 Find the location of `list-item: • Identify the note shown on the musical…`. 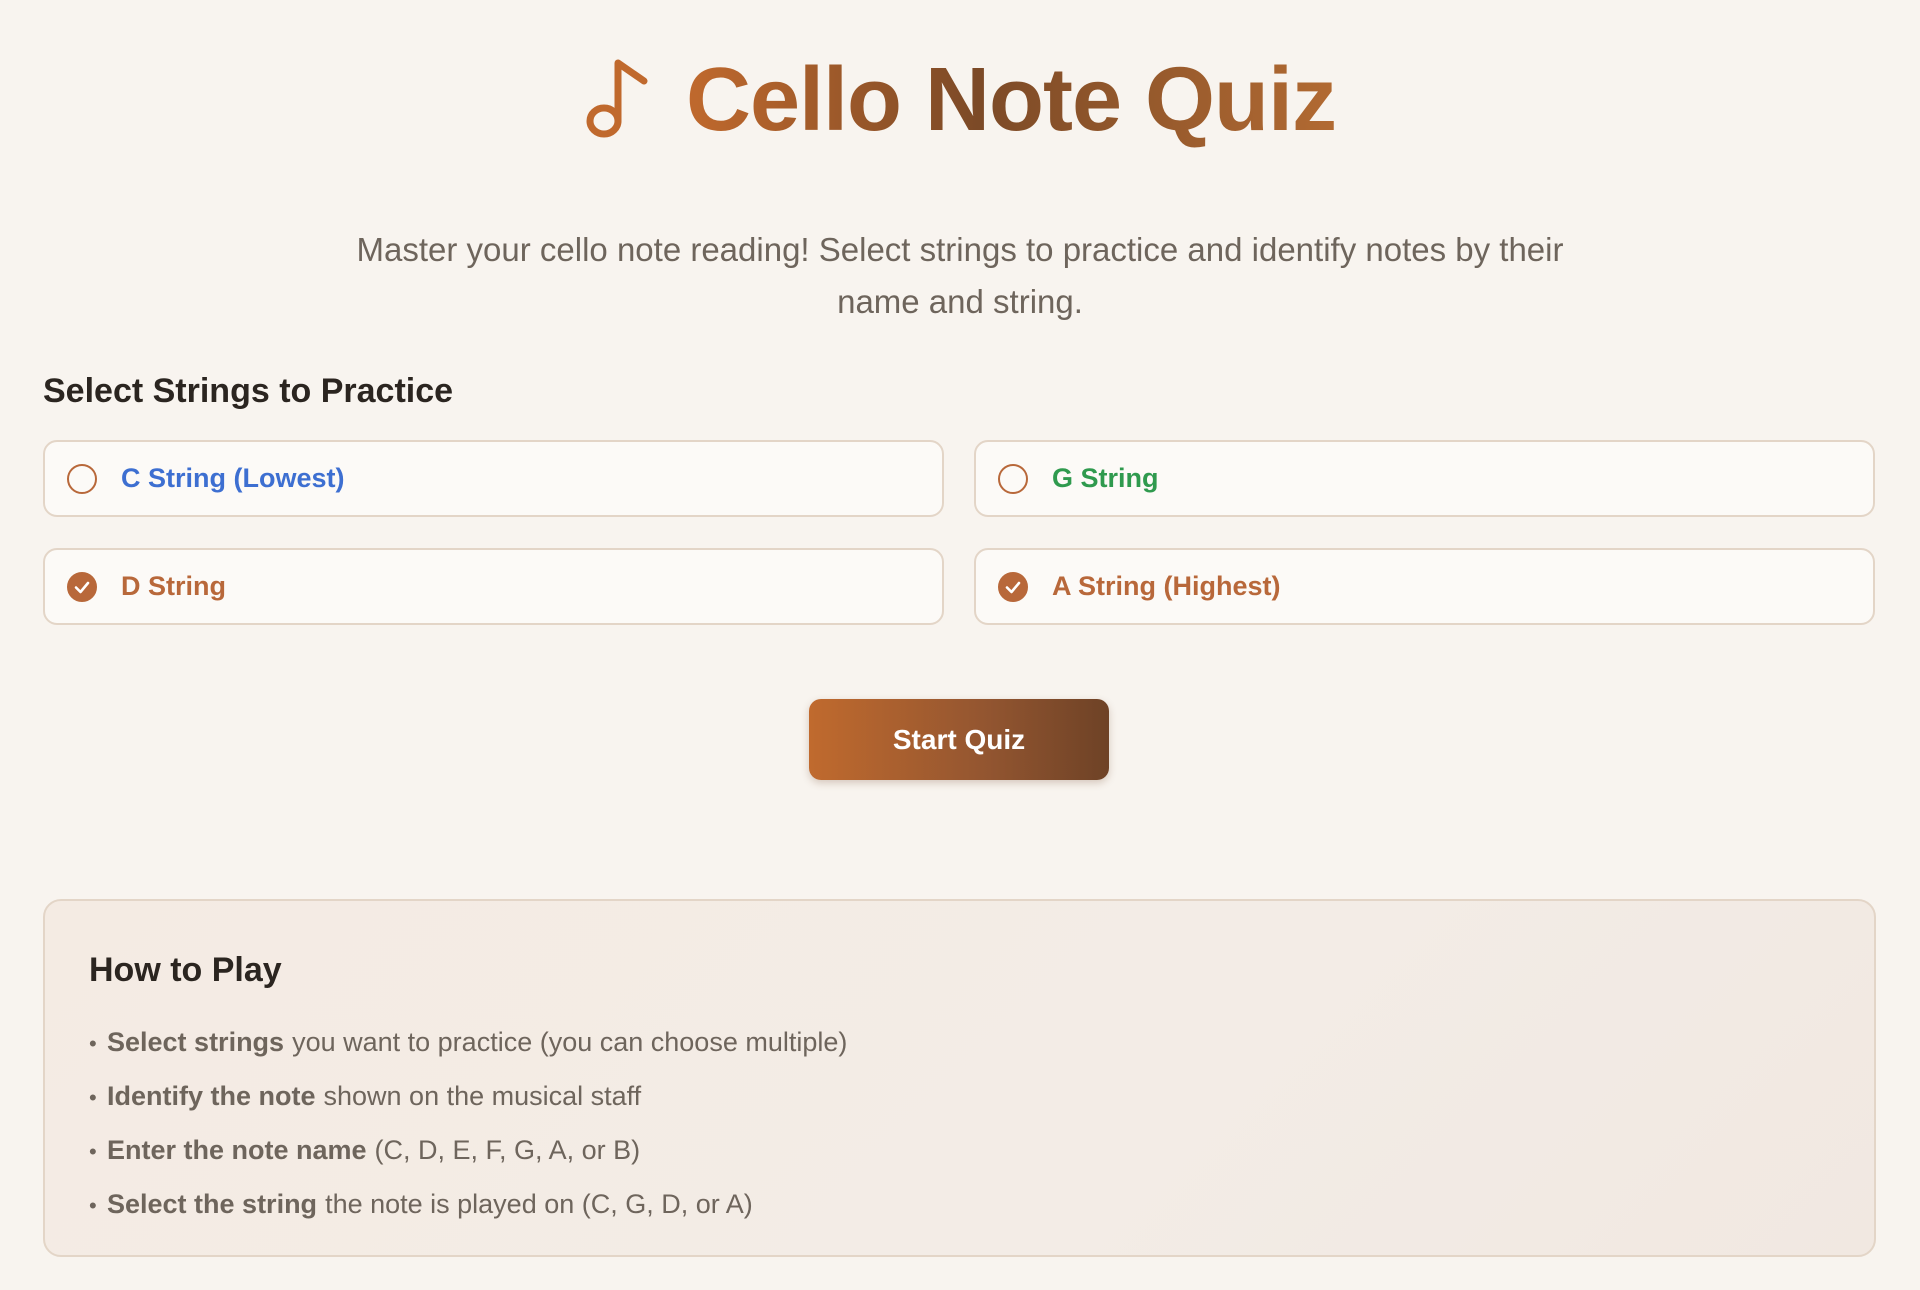

list-item: • Identify the note shown on the musical… is located at coordinates (981, 1097).